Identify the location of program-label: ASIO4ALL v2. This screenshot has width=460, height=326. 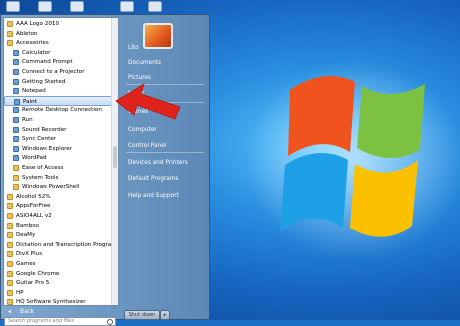
(34, 216).